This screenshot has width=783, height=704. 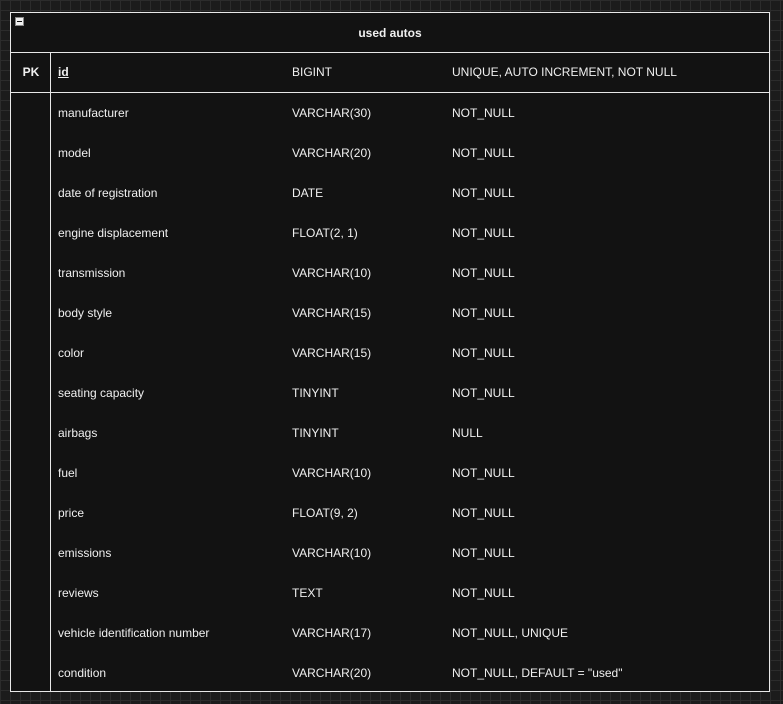 What do you see at coordinates (390, 193) in the screenshot?
I see `field-row: date of registration DATE NOT_NULL` at bounding box center [390, 193].